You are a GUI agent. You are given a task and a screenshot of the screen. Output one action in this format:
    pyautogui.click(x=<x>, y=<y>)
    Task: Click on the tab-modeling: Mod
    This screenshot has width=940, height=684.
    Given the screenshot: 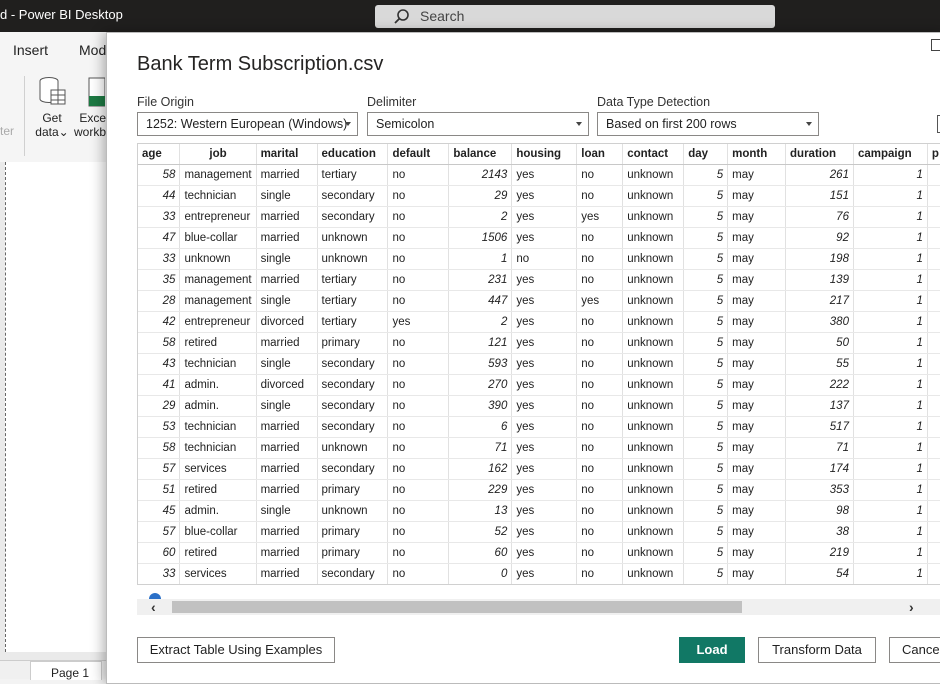 What is the action you would take?
    pyautogui.click(x=92, y=50)
    